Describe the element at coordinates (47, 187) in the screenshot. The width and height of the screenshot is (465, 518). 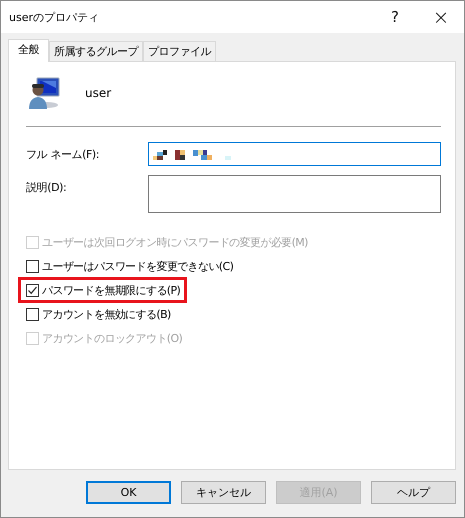
I see `field-label: 説明(D):` at that location.